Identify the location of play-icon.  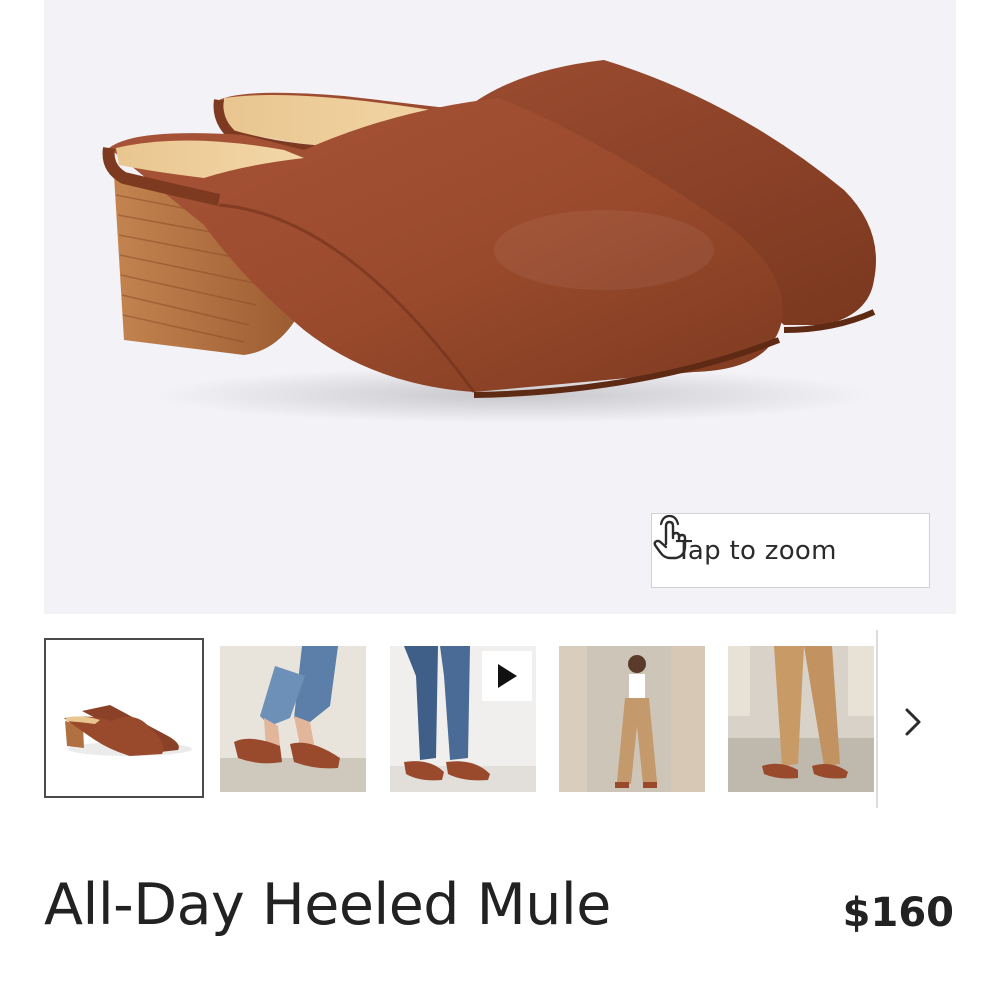
(507, 676).